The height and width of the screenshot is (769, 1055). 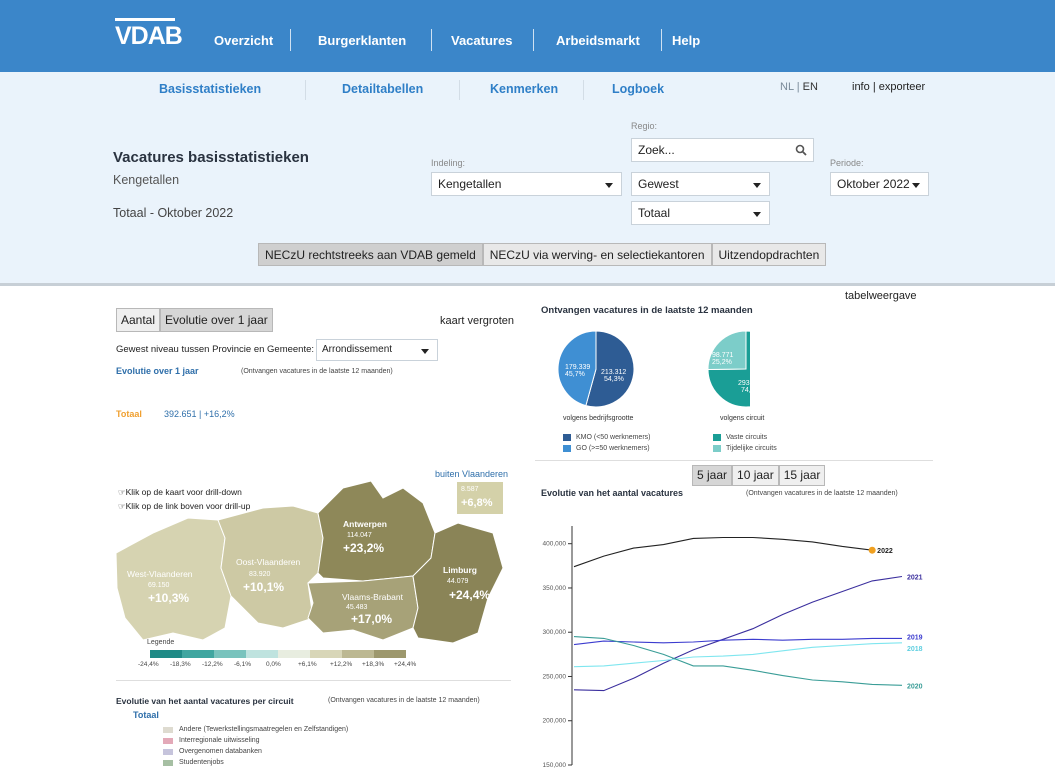 I want to click on source-button-uitzend: Uitzendopdrachten, so click(x=769, y=254).